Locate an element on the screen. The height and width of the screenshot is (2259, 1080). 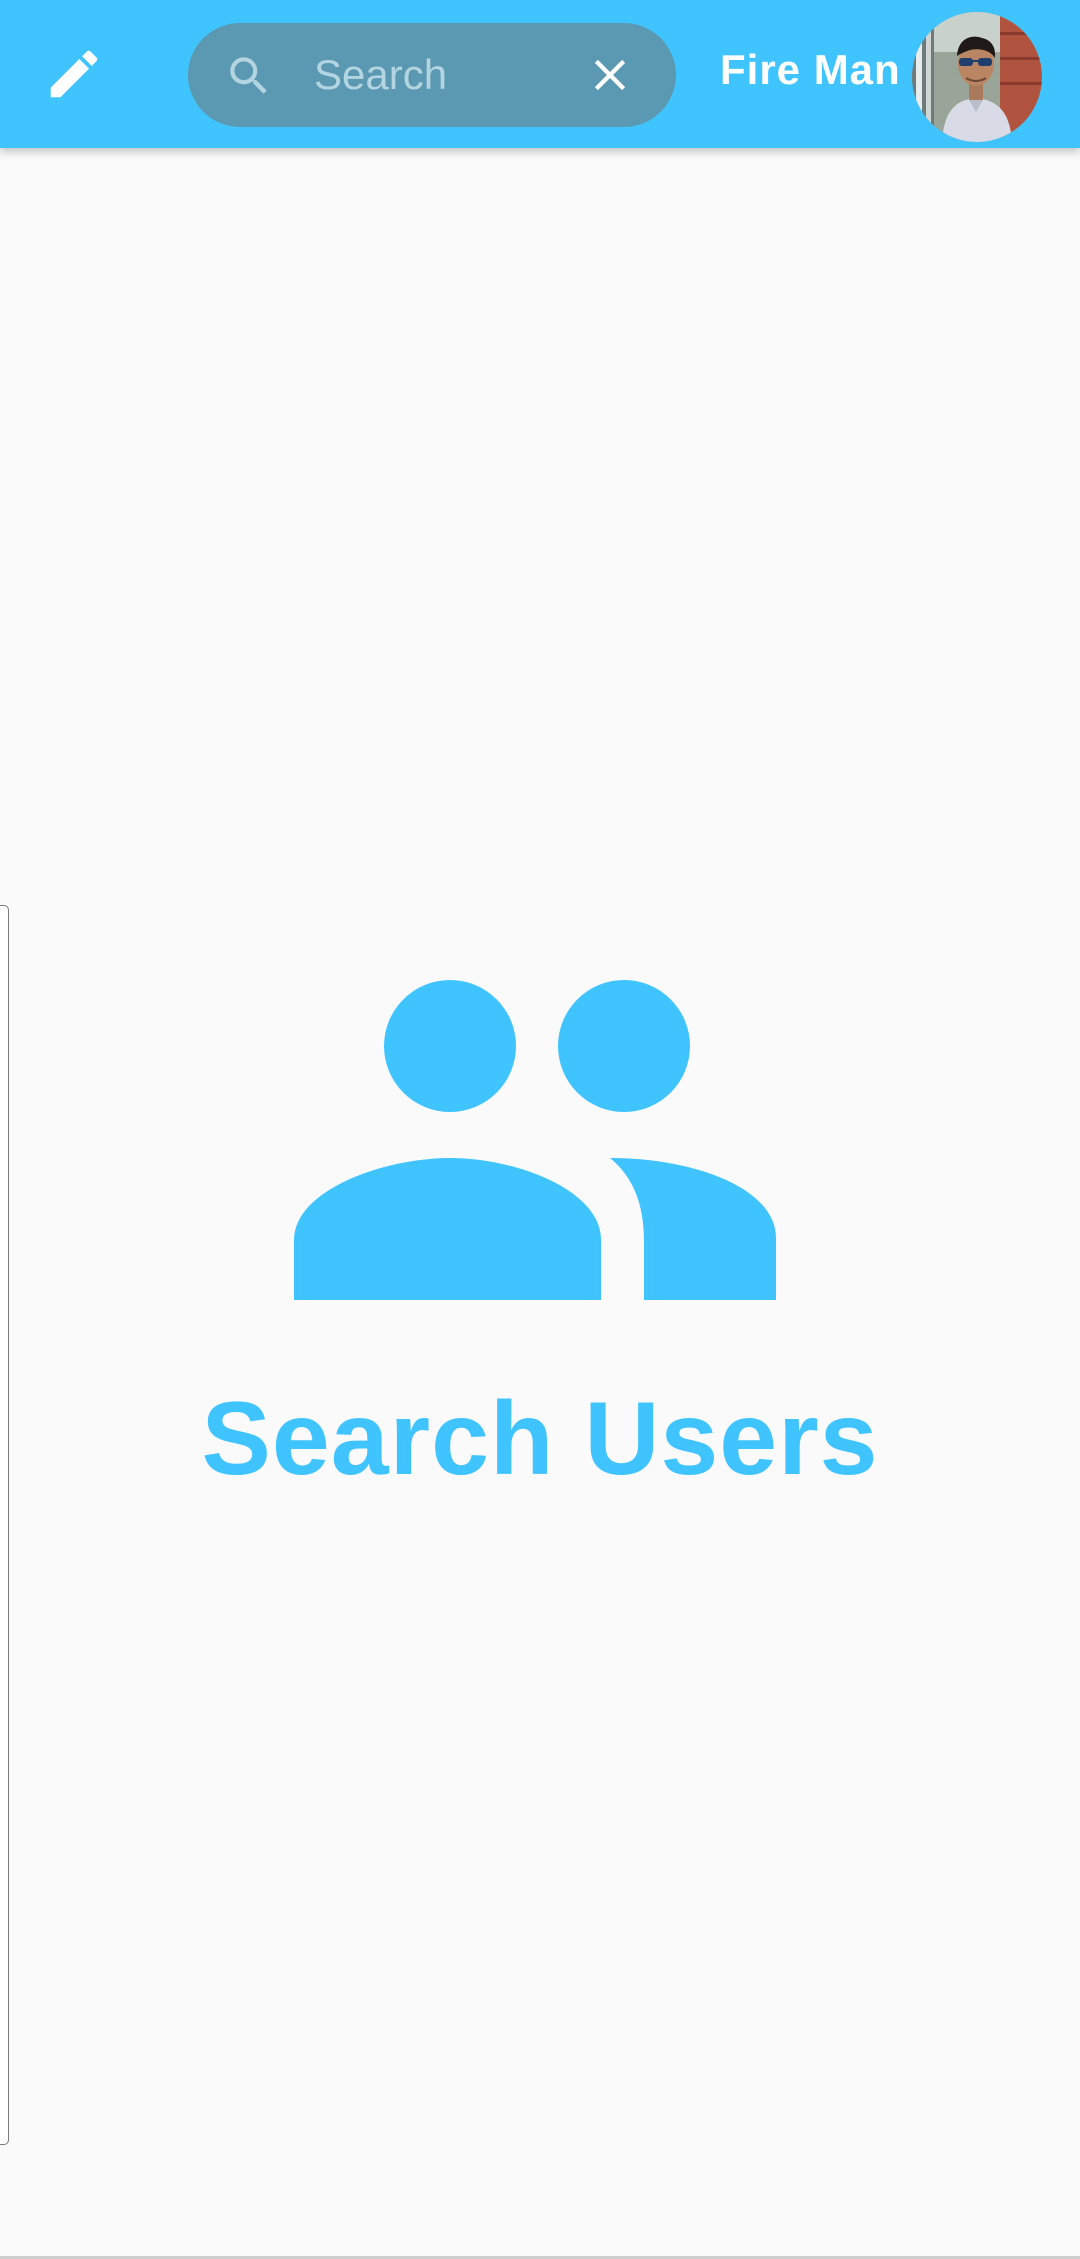
avatar is located at coordinates (977, 77).